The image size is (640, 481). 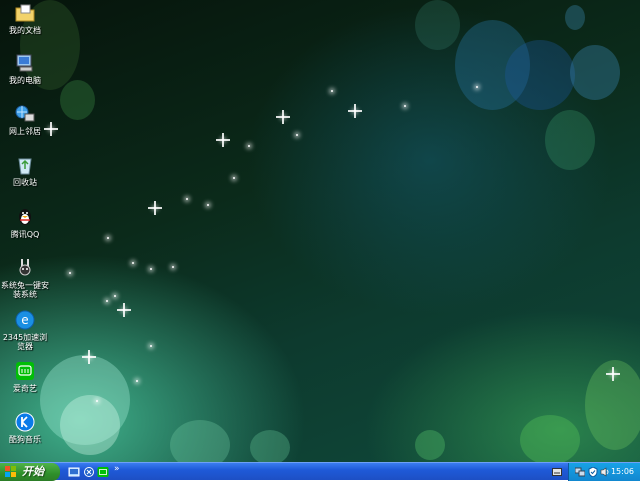 What do you see at coordinates (593, 472) in the screenshot?
I see `shield-tray-icon` at bounding box center [593, 472].